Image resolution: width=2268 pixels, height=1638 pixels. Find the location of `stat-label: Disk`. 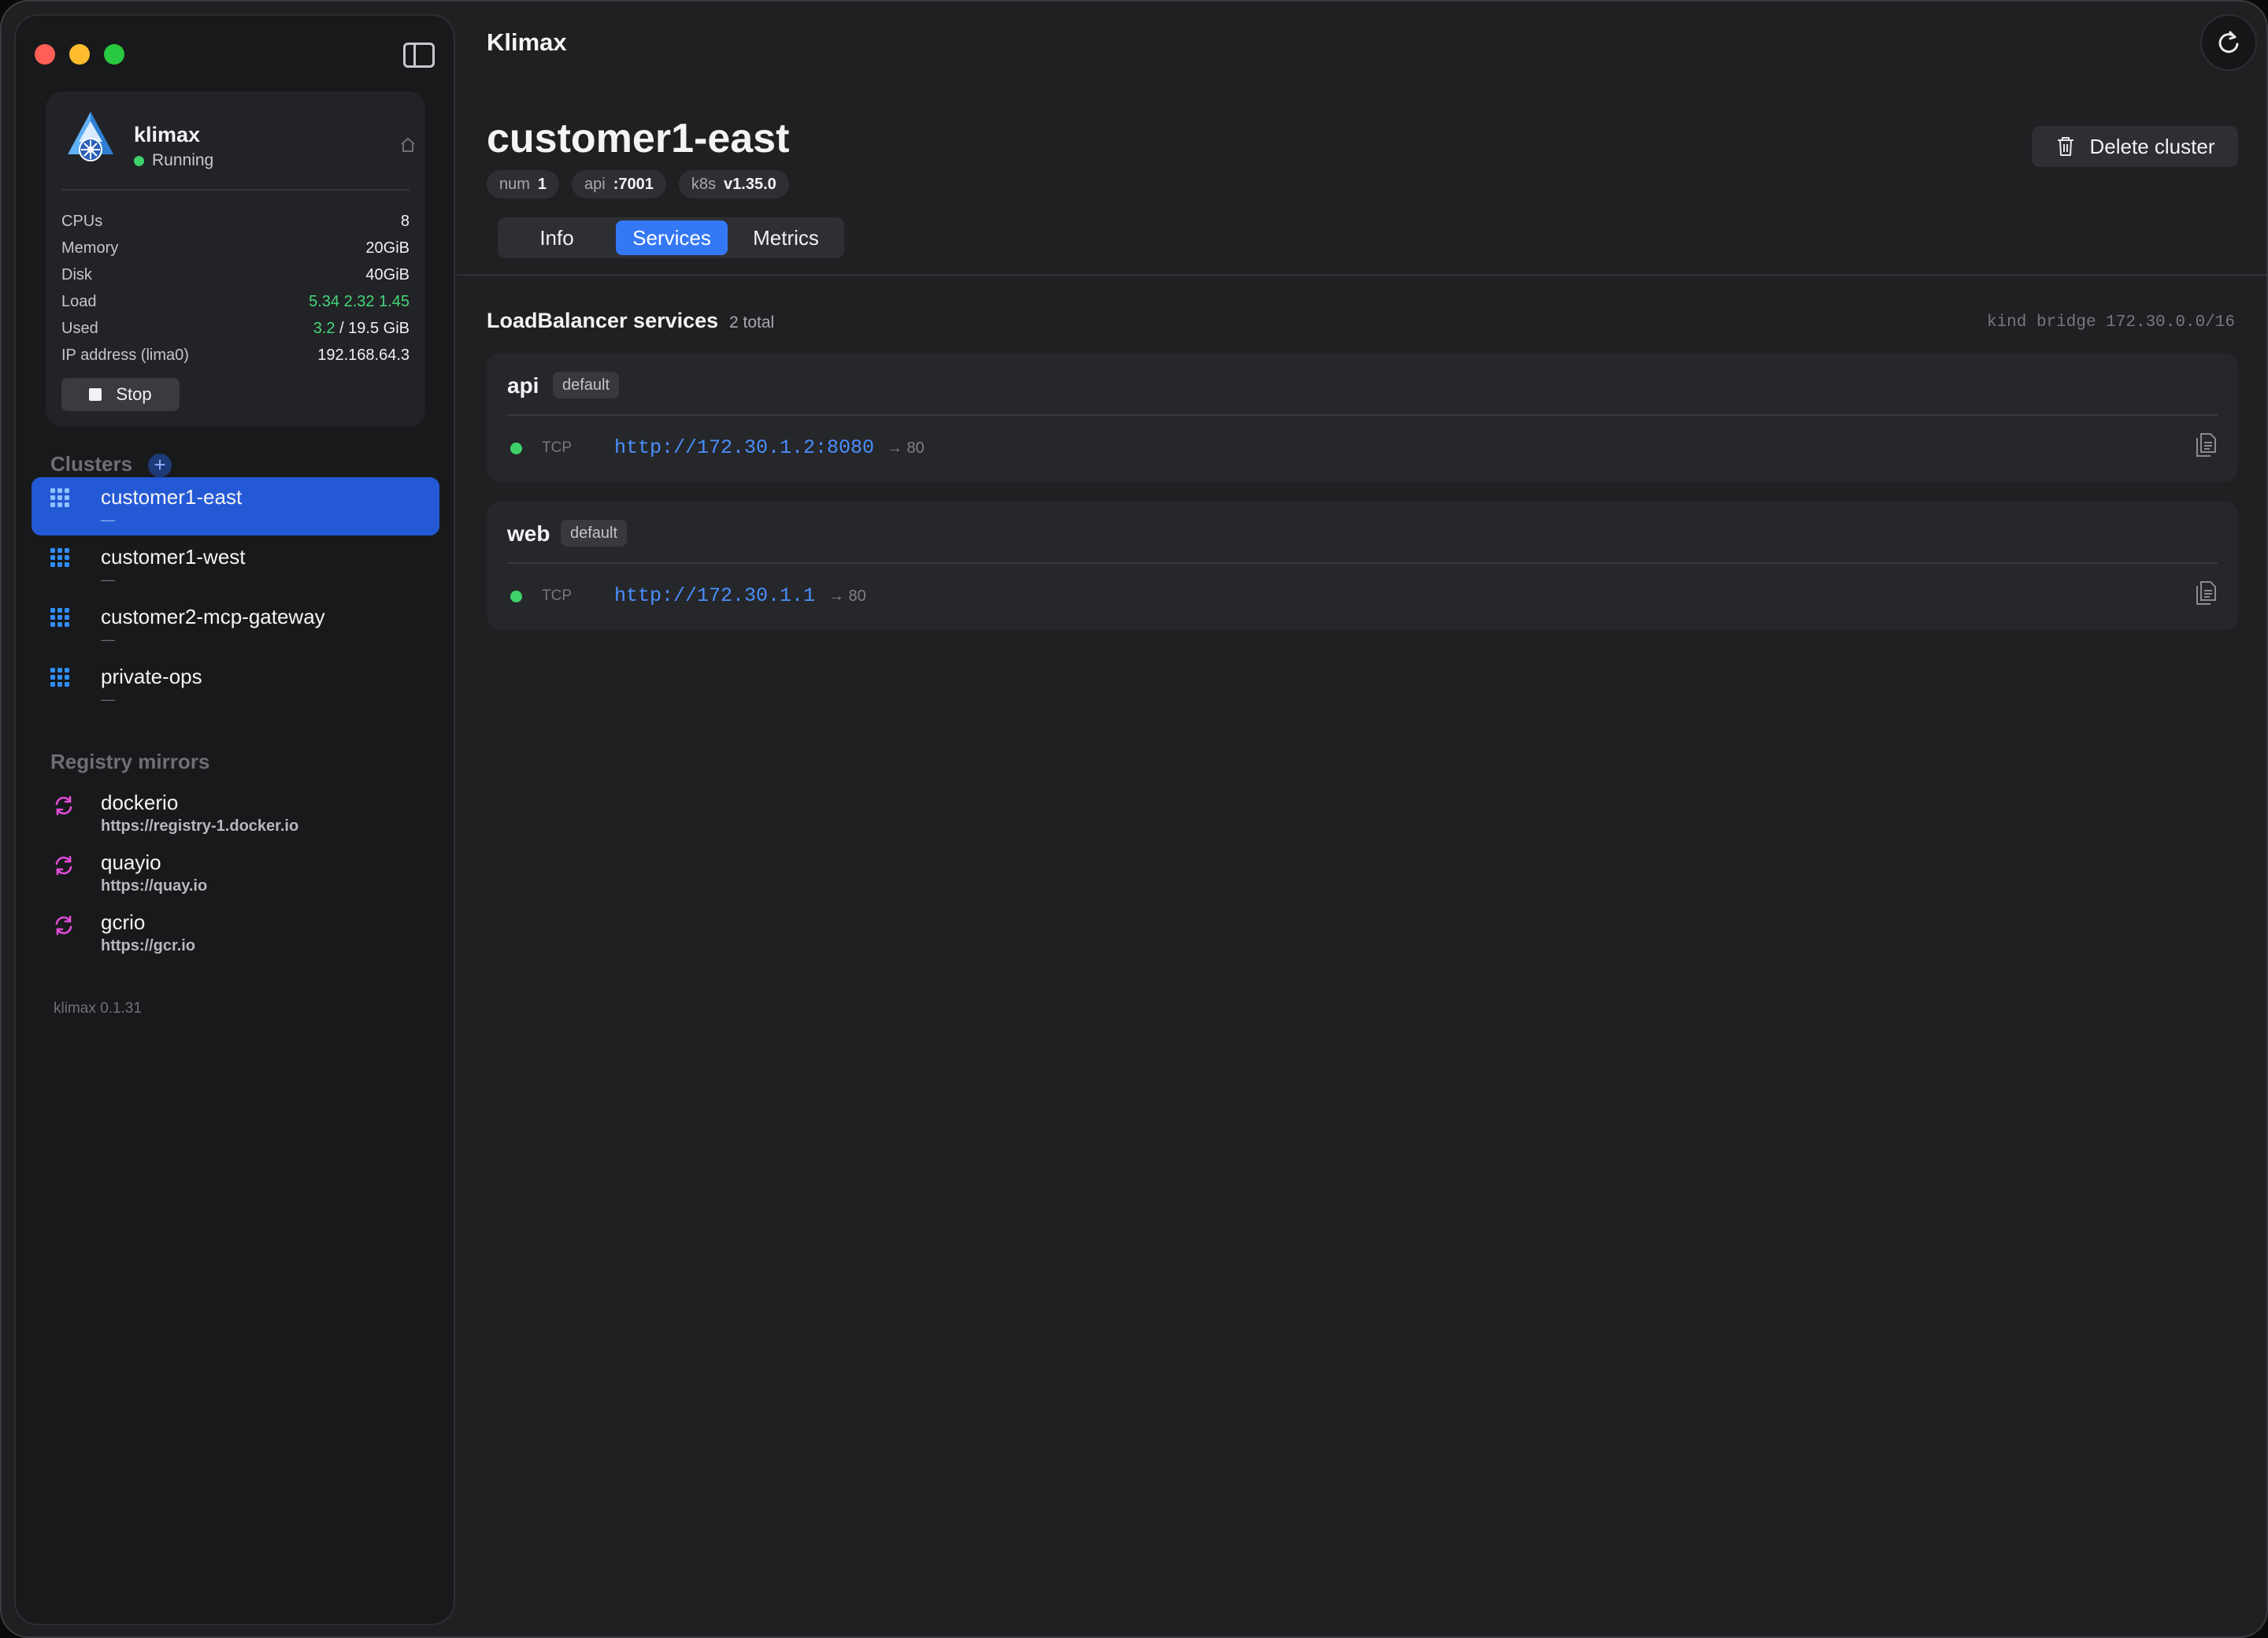

stat-label: Disk is located at coordinates (76, 274).